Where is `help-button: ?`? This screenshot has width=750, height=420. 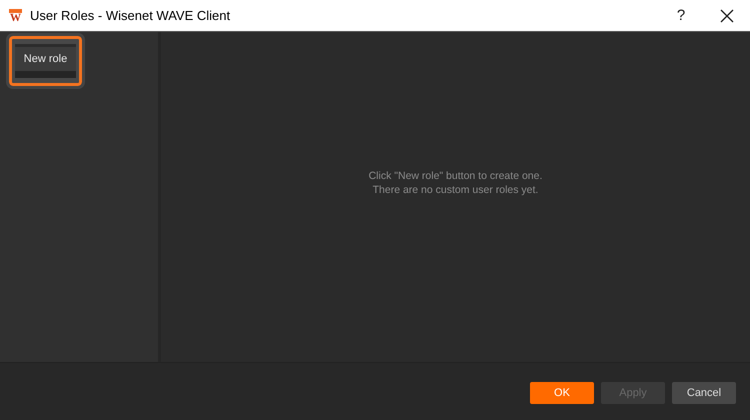 help-button: ? is located at coordinates (681, 15).